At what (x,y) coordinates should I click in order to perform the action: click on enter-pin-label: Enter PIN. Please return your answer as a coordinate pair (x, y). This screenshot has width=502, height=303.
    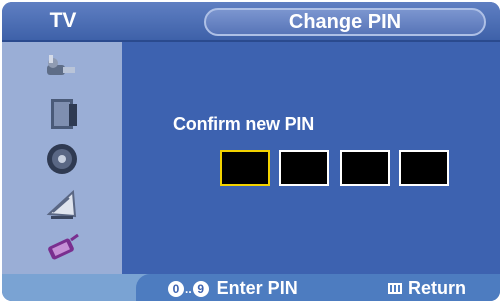
    Looking at the image, I should click on (257, 288).